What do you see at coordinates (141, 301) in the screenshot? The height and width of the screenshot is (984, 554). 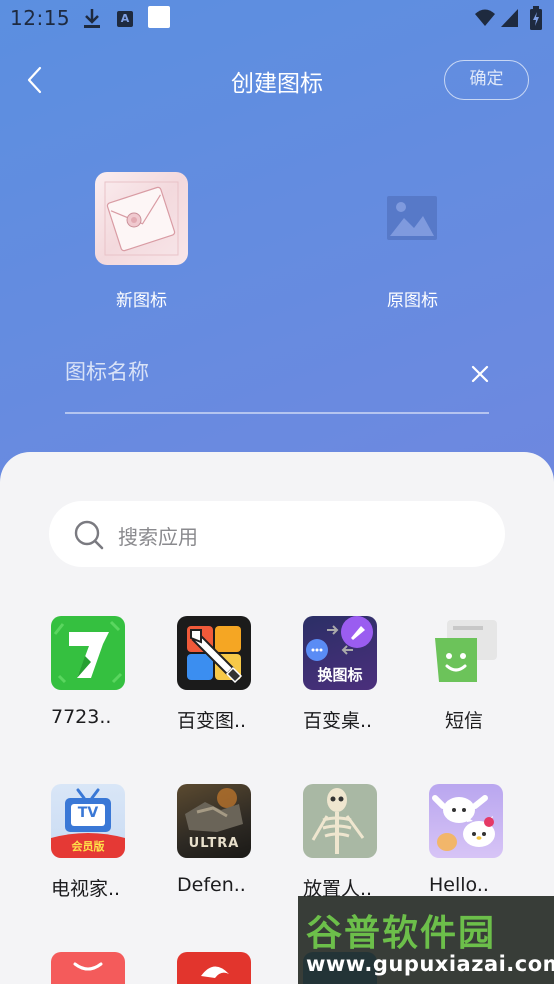 I see `new-icon-label: 新图标` at bounding box center [141, 301].